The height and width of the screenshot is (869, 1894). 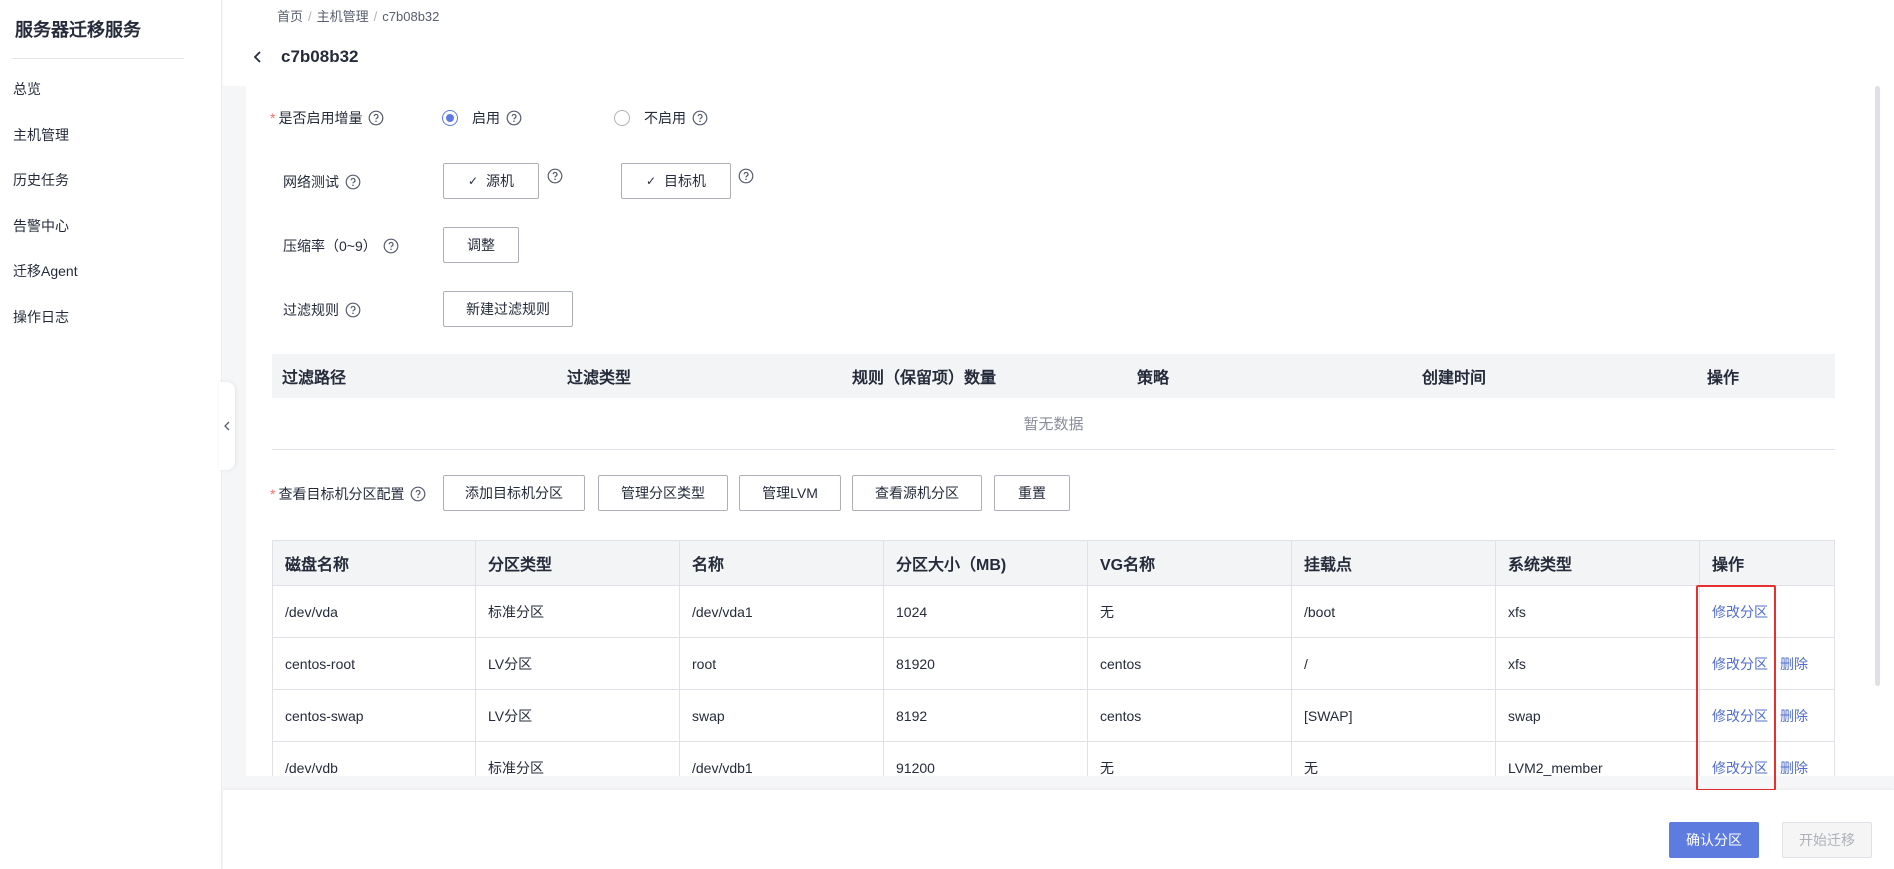 I want to click on compression-label-row: 压缩率（0~9）, so click(x=341, y=246).